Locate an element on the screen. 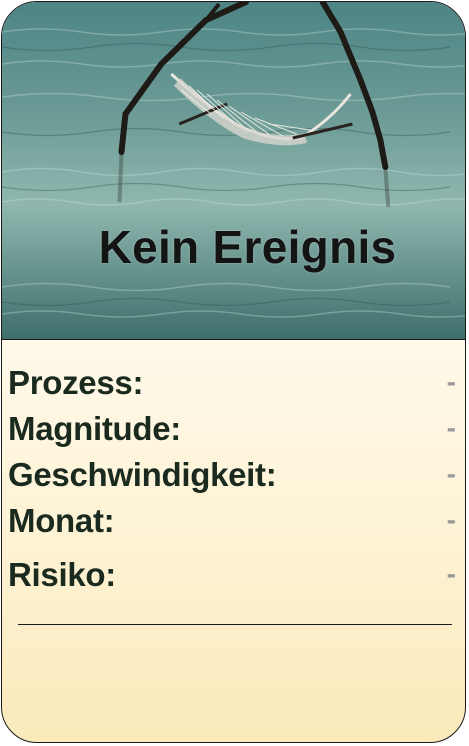 The height and width of the screenshot is (746, 469). event-title: Kein Ereignis is located at coordinates (247, 247).